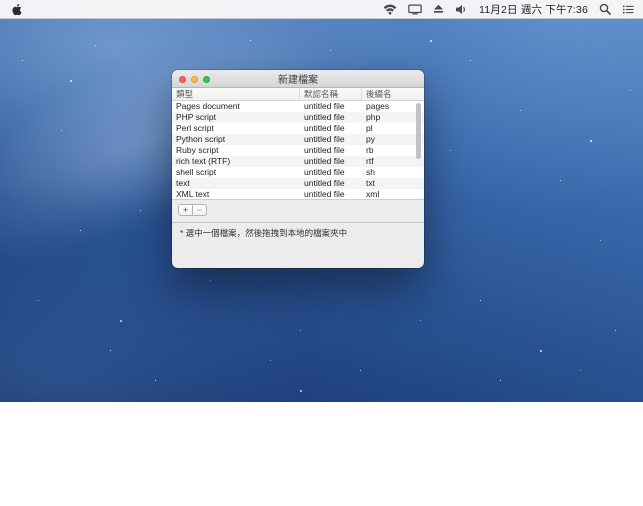  Describe the element at coordinates (321, 9) in the screenshot. I see `menu-bar: 11月2日 週六 下午7:36` at that location.